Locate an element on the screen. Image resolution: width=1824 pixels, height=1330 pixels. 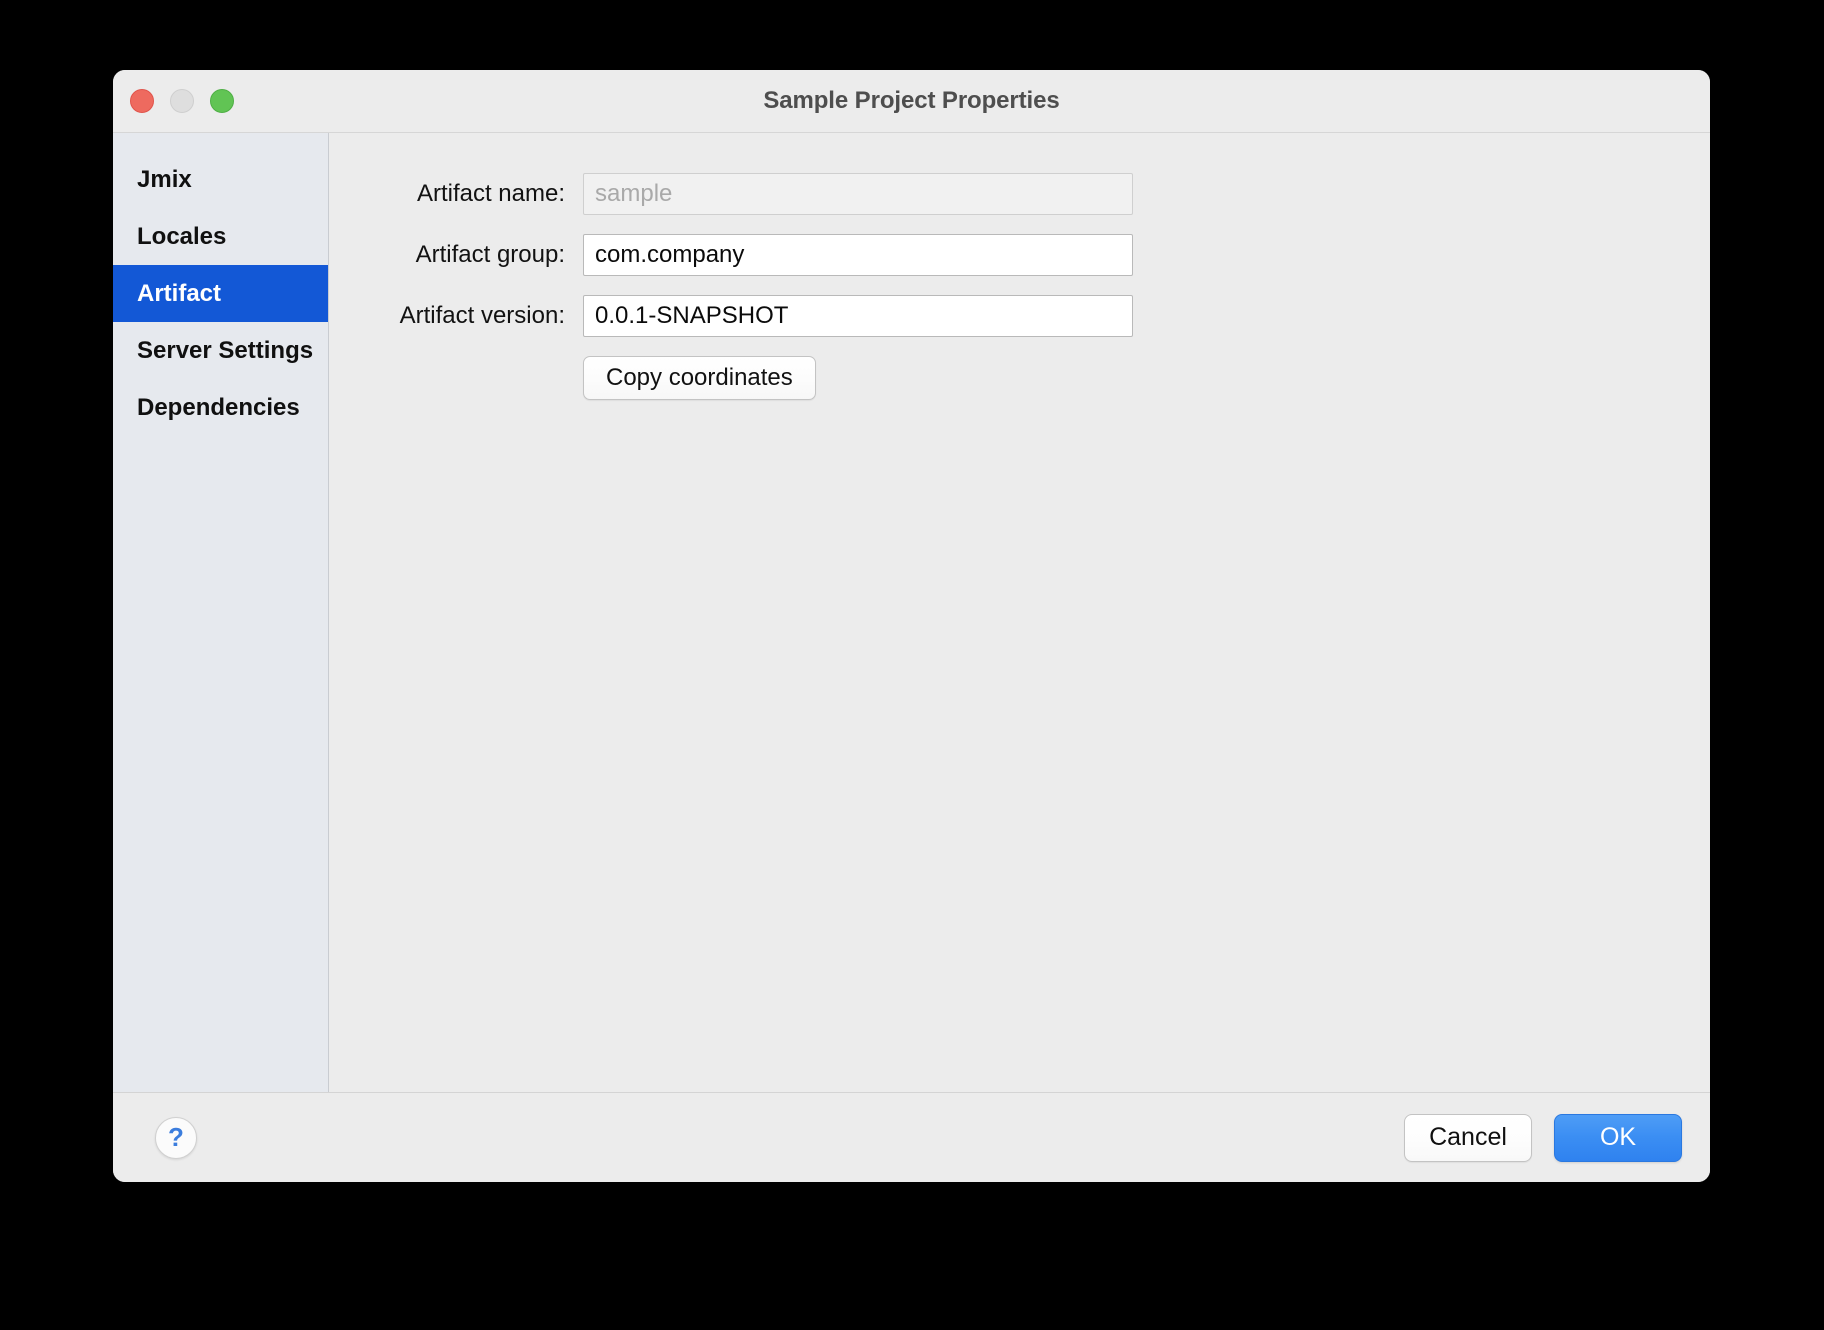
cancel-button: Cancel is located at coordinates (1468, 1137).